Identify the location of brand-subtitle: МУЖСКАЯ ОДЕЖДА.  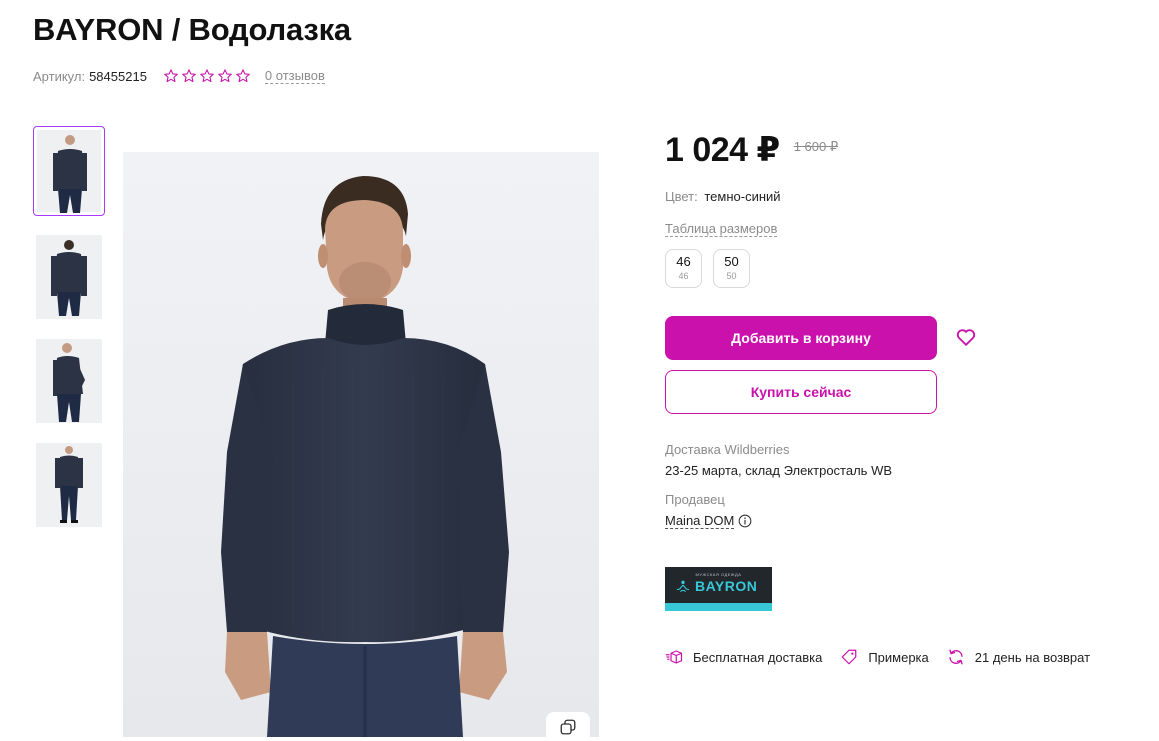
(718, 574).